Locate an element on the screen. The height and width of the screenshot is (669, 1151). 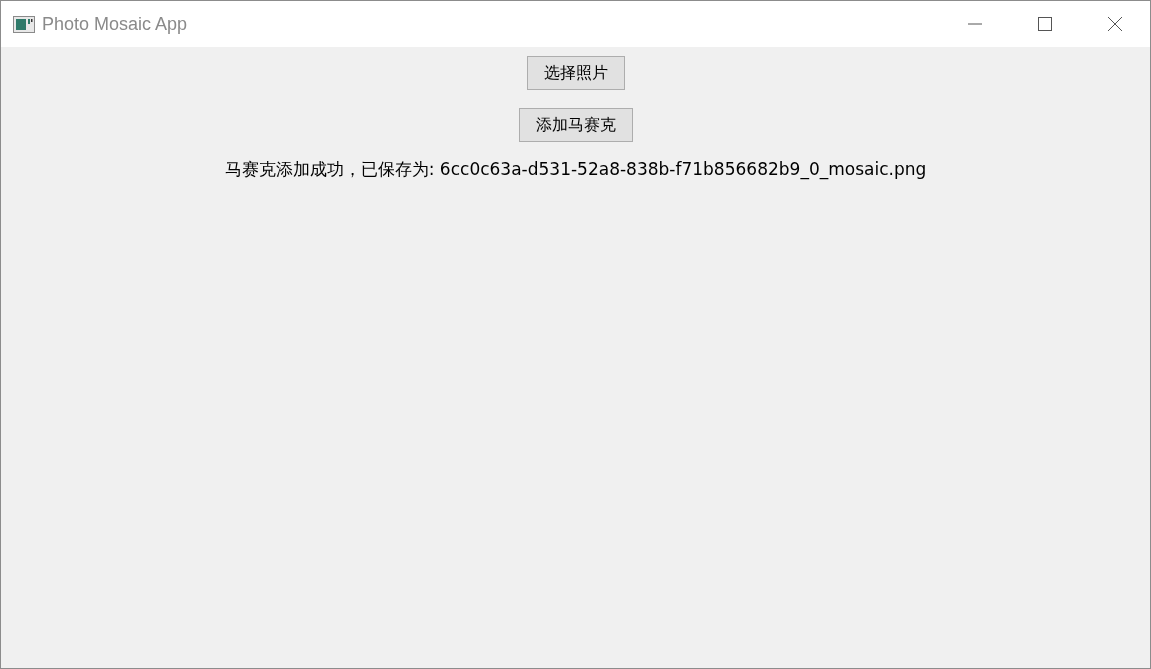
window-title: Photo Mosaic App is located at coordinates (115, 24).